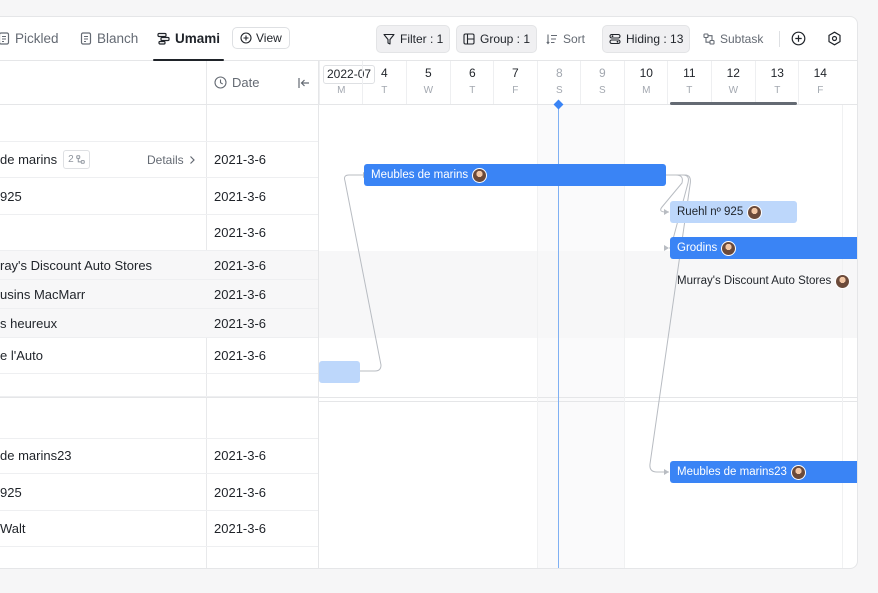 This screenshot has width=878, height=593. What do you see at coordinates (742, 39) in the screenshot?
I see `subtask-label: Subtask` at bounding box center [742, 39].